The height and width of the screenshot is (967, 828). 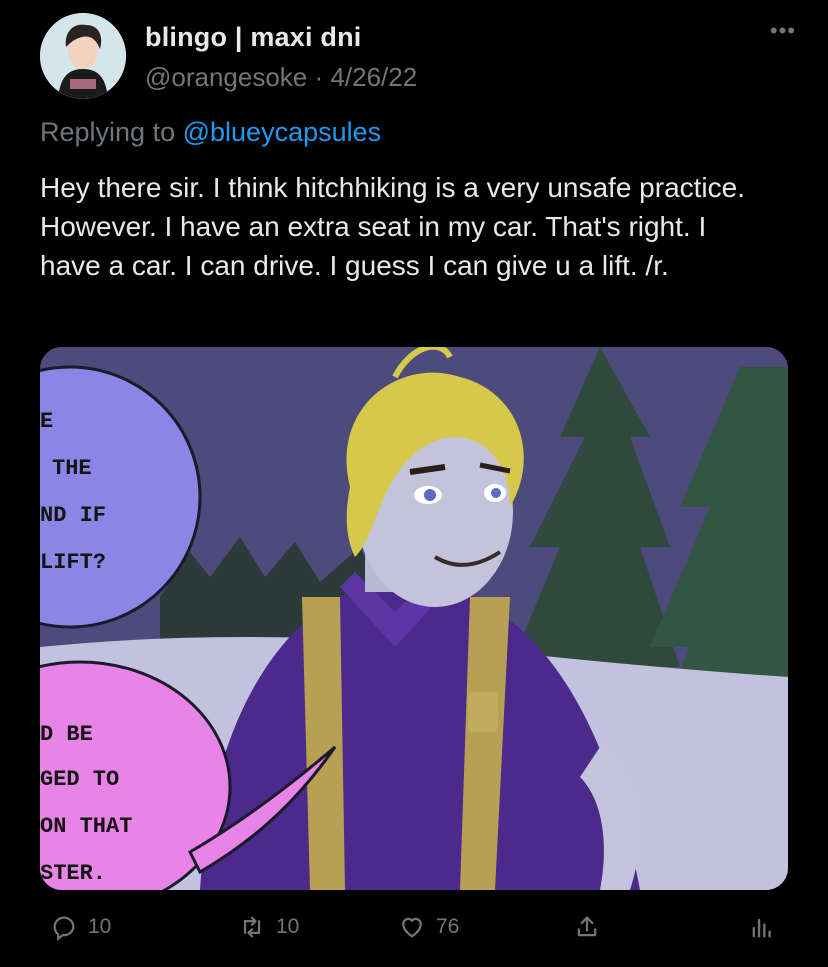 I want to click on bubble-bottom-line-4: STER., so click(x=73, y=873).